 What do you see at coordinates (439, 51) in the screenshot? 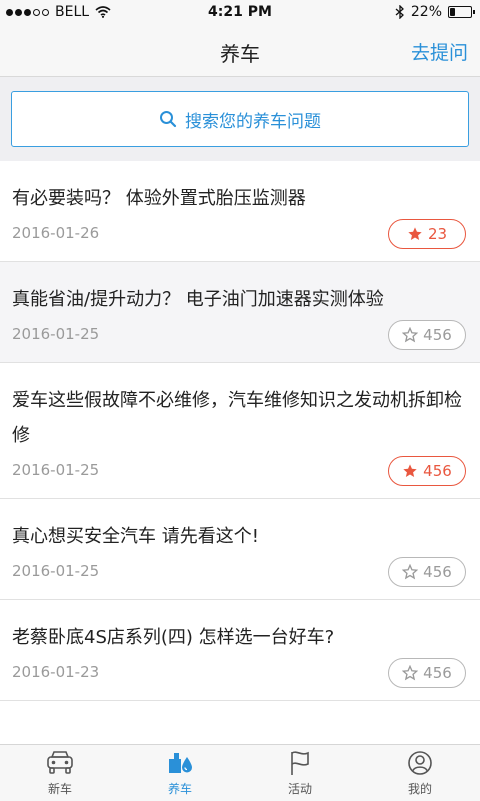
I see `ask-question-button: 去提问` at bounding box center [439, 51].